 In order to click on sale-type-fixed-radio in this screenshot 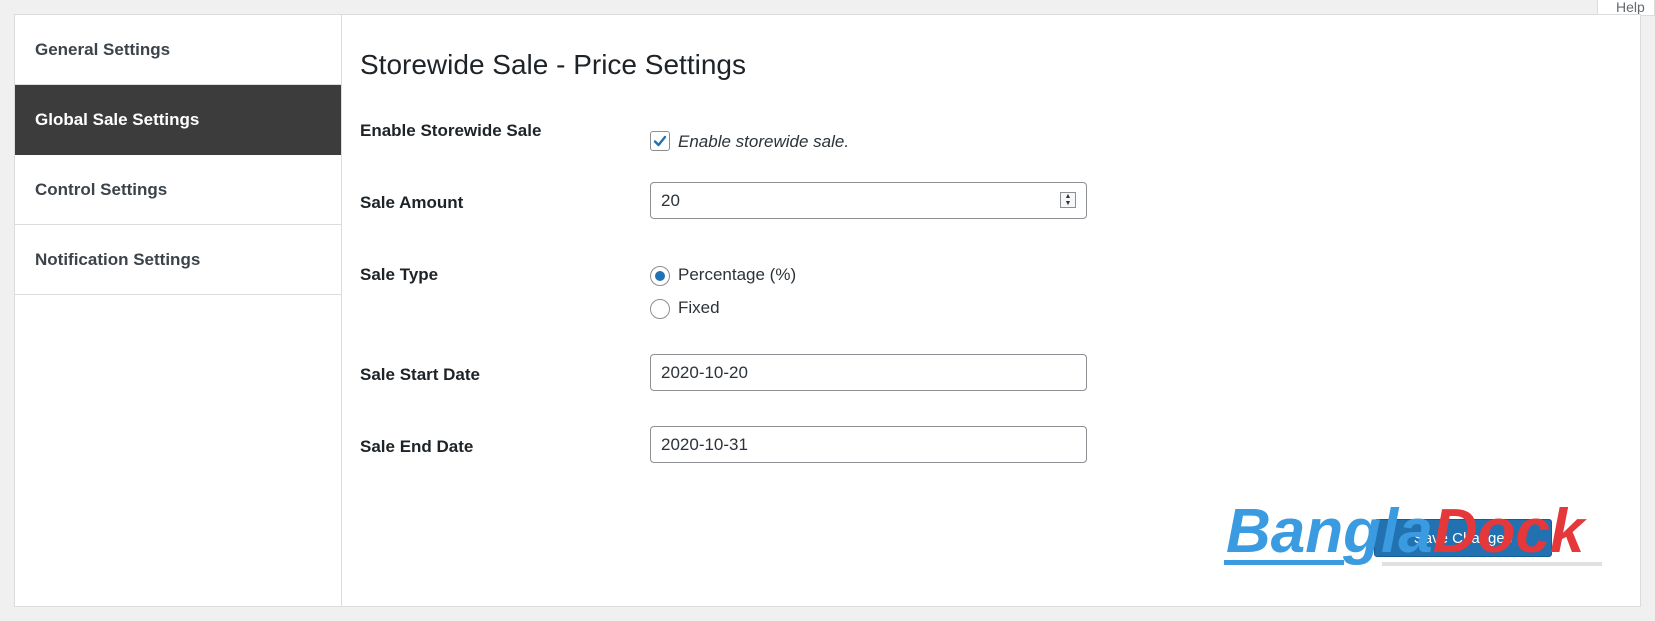, I will do `click(660, 309)`.